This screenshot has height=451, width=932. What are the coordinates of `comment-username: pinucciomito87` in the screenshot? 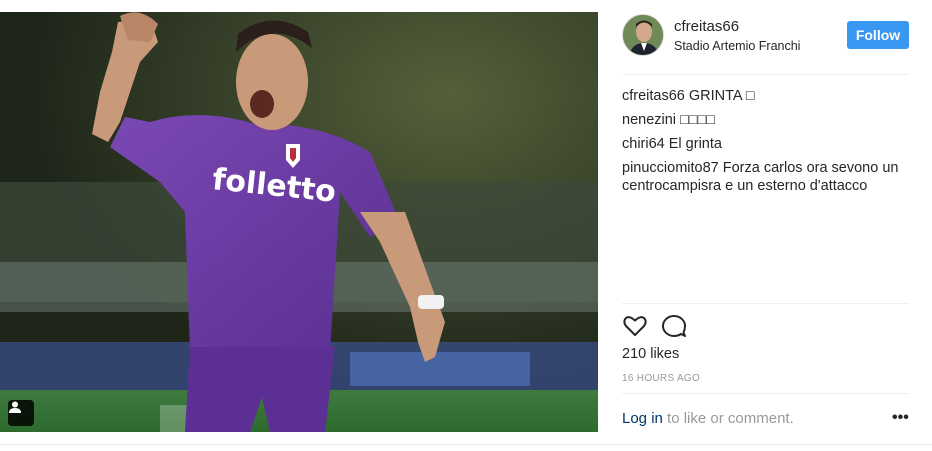 It's located at (670, 168).